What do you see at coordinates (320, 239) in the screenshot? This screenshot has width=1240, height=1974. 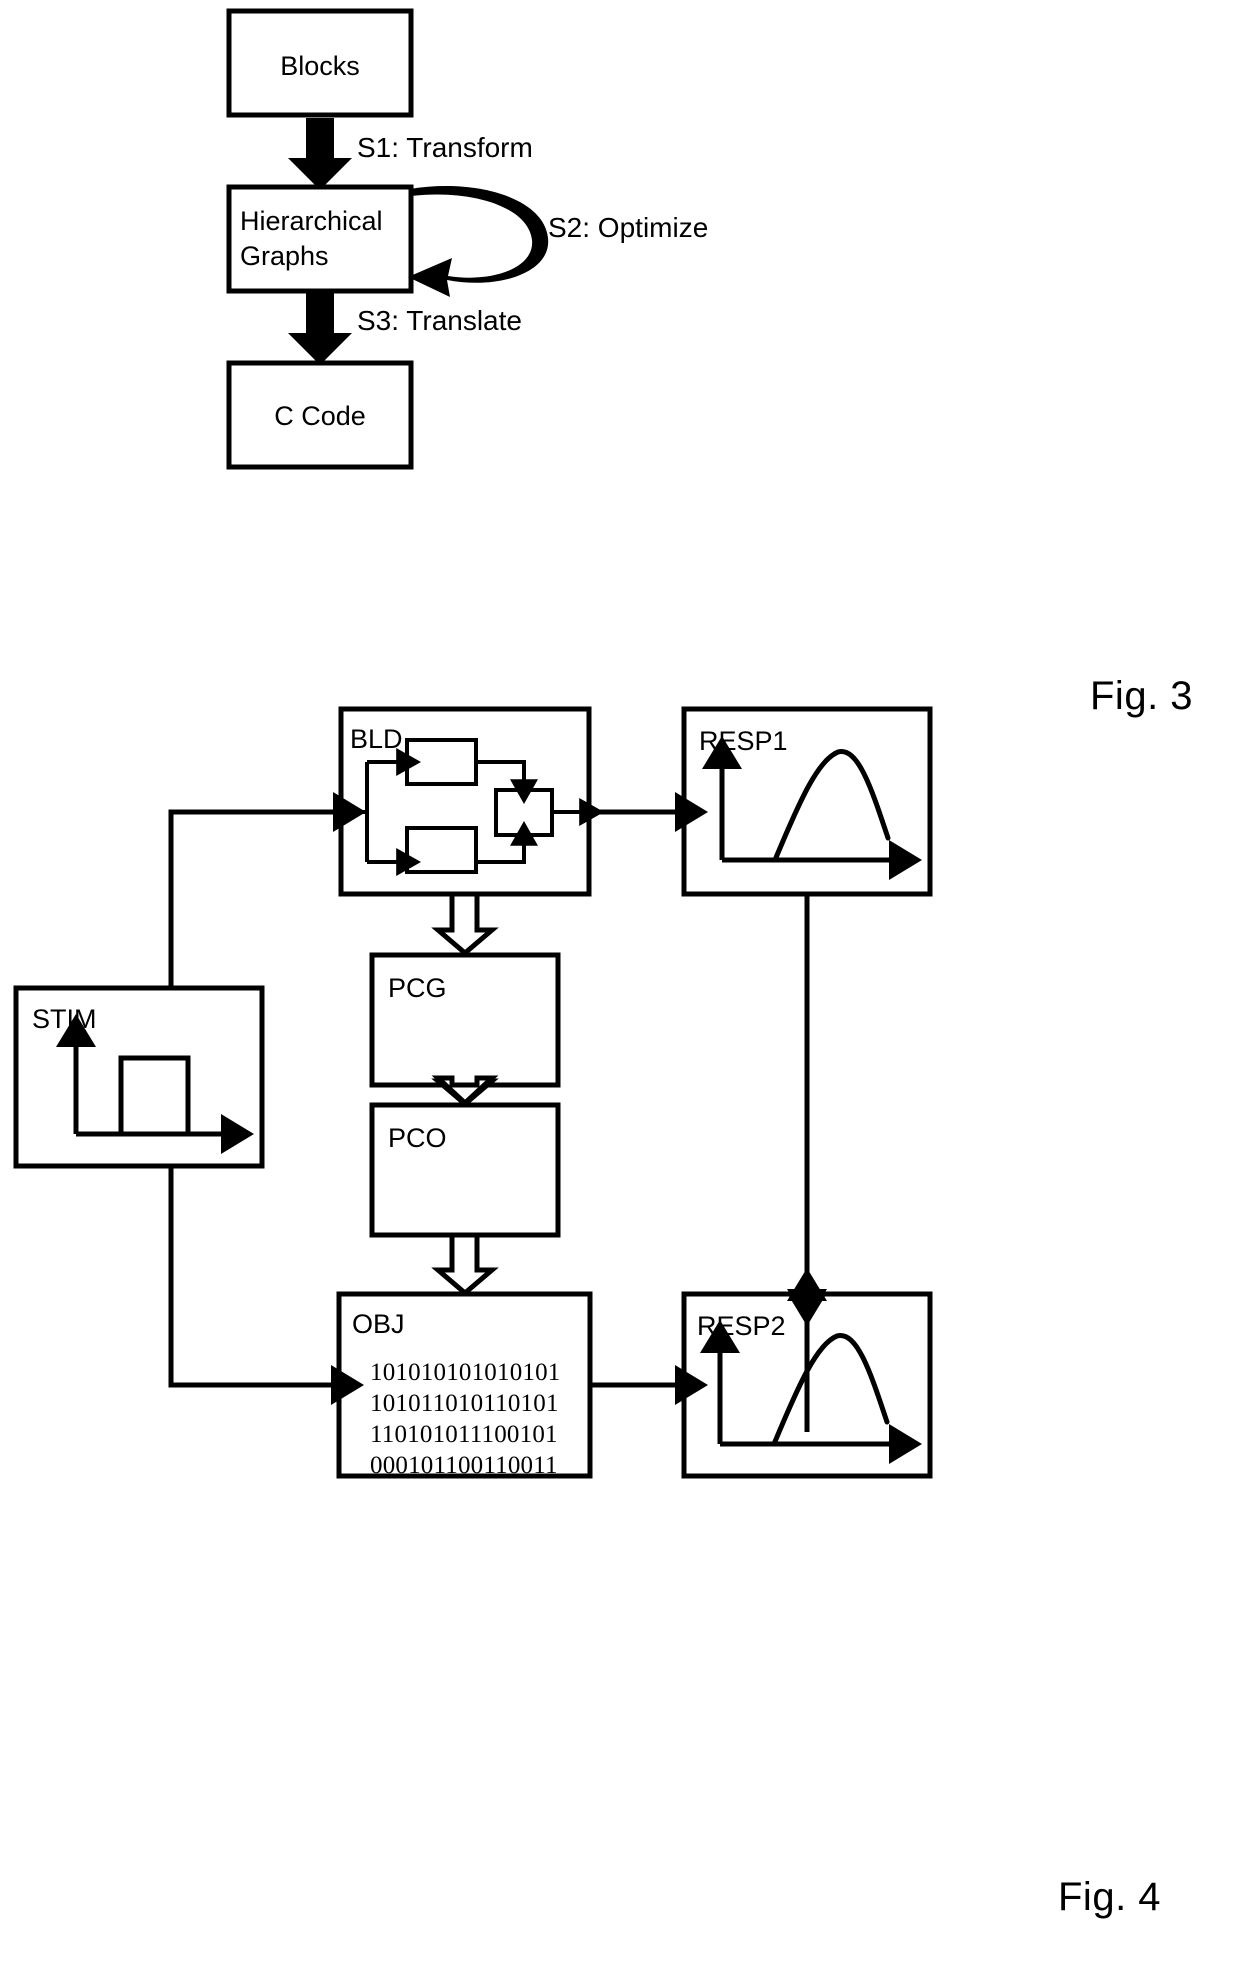 I see `fig3-node-hierarchical-graphs: Hierarchical Graphs` at bounding box center [320, 239].